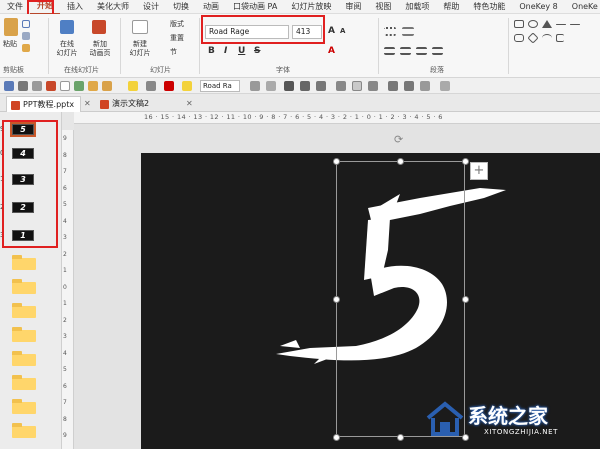 The height and width of the screenshot is (449, 600). I want to click on undo-icon, so click(23, 86).